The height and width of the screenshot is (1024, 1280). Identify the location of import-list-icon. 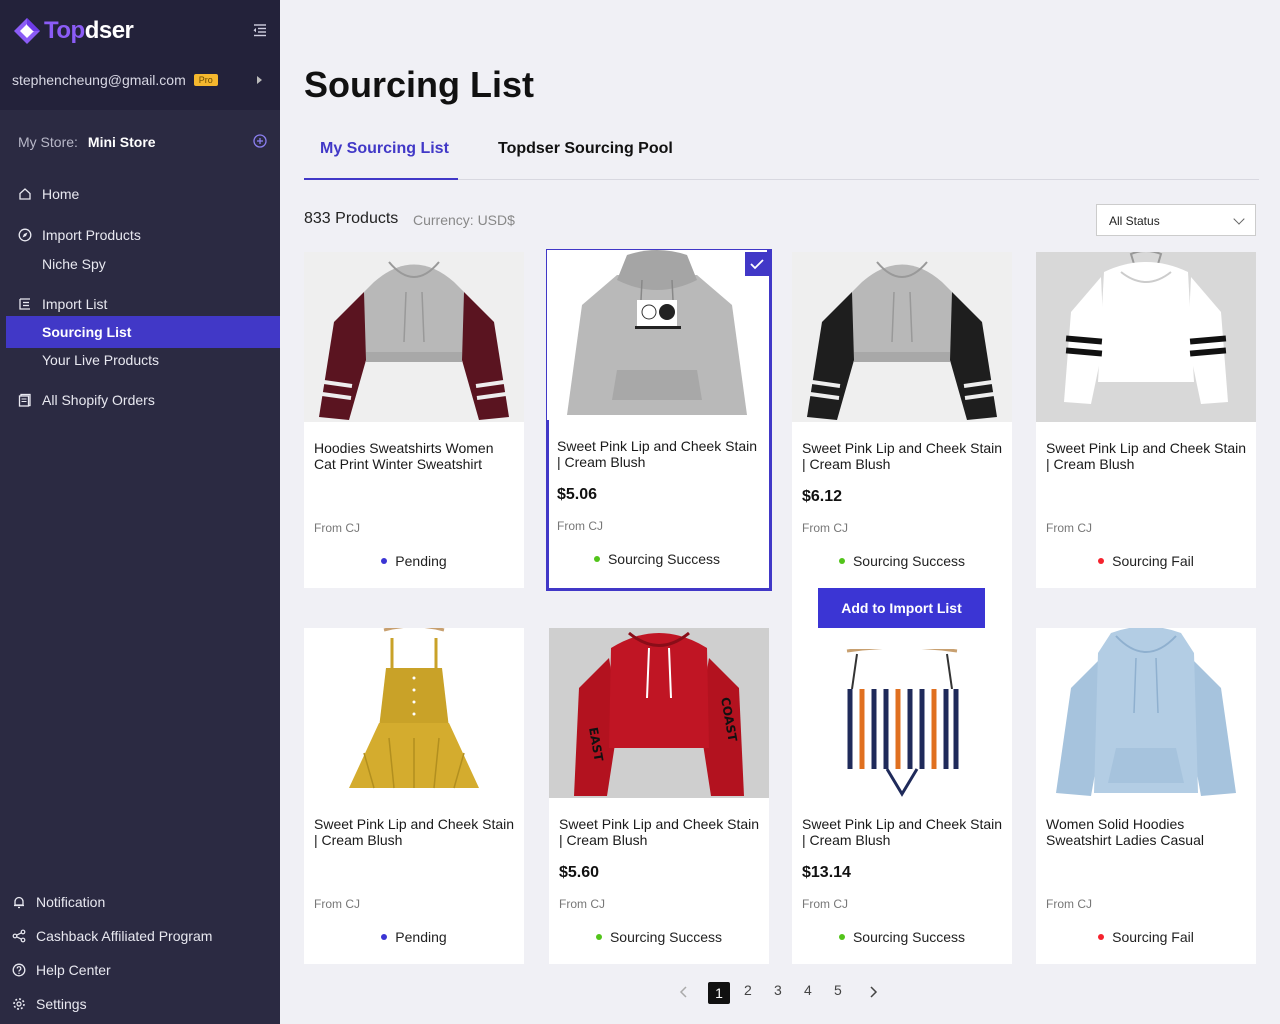
(24, 304).